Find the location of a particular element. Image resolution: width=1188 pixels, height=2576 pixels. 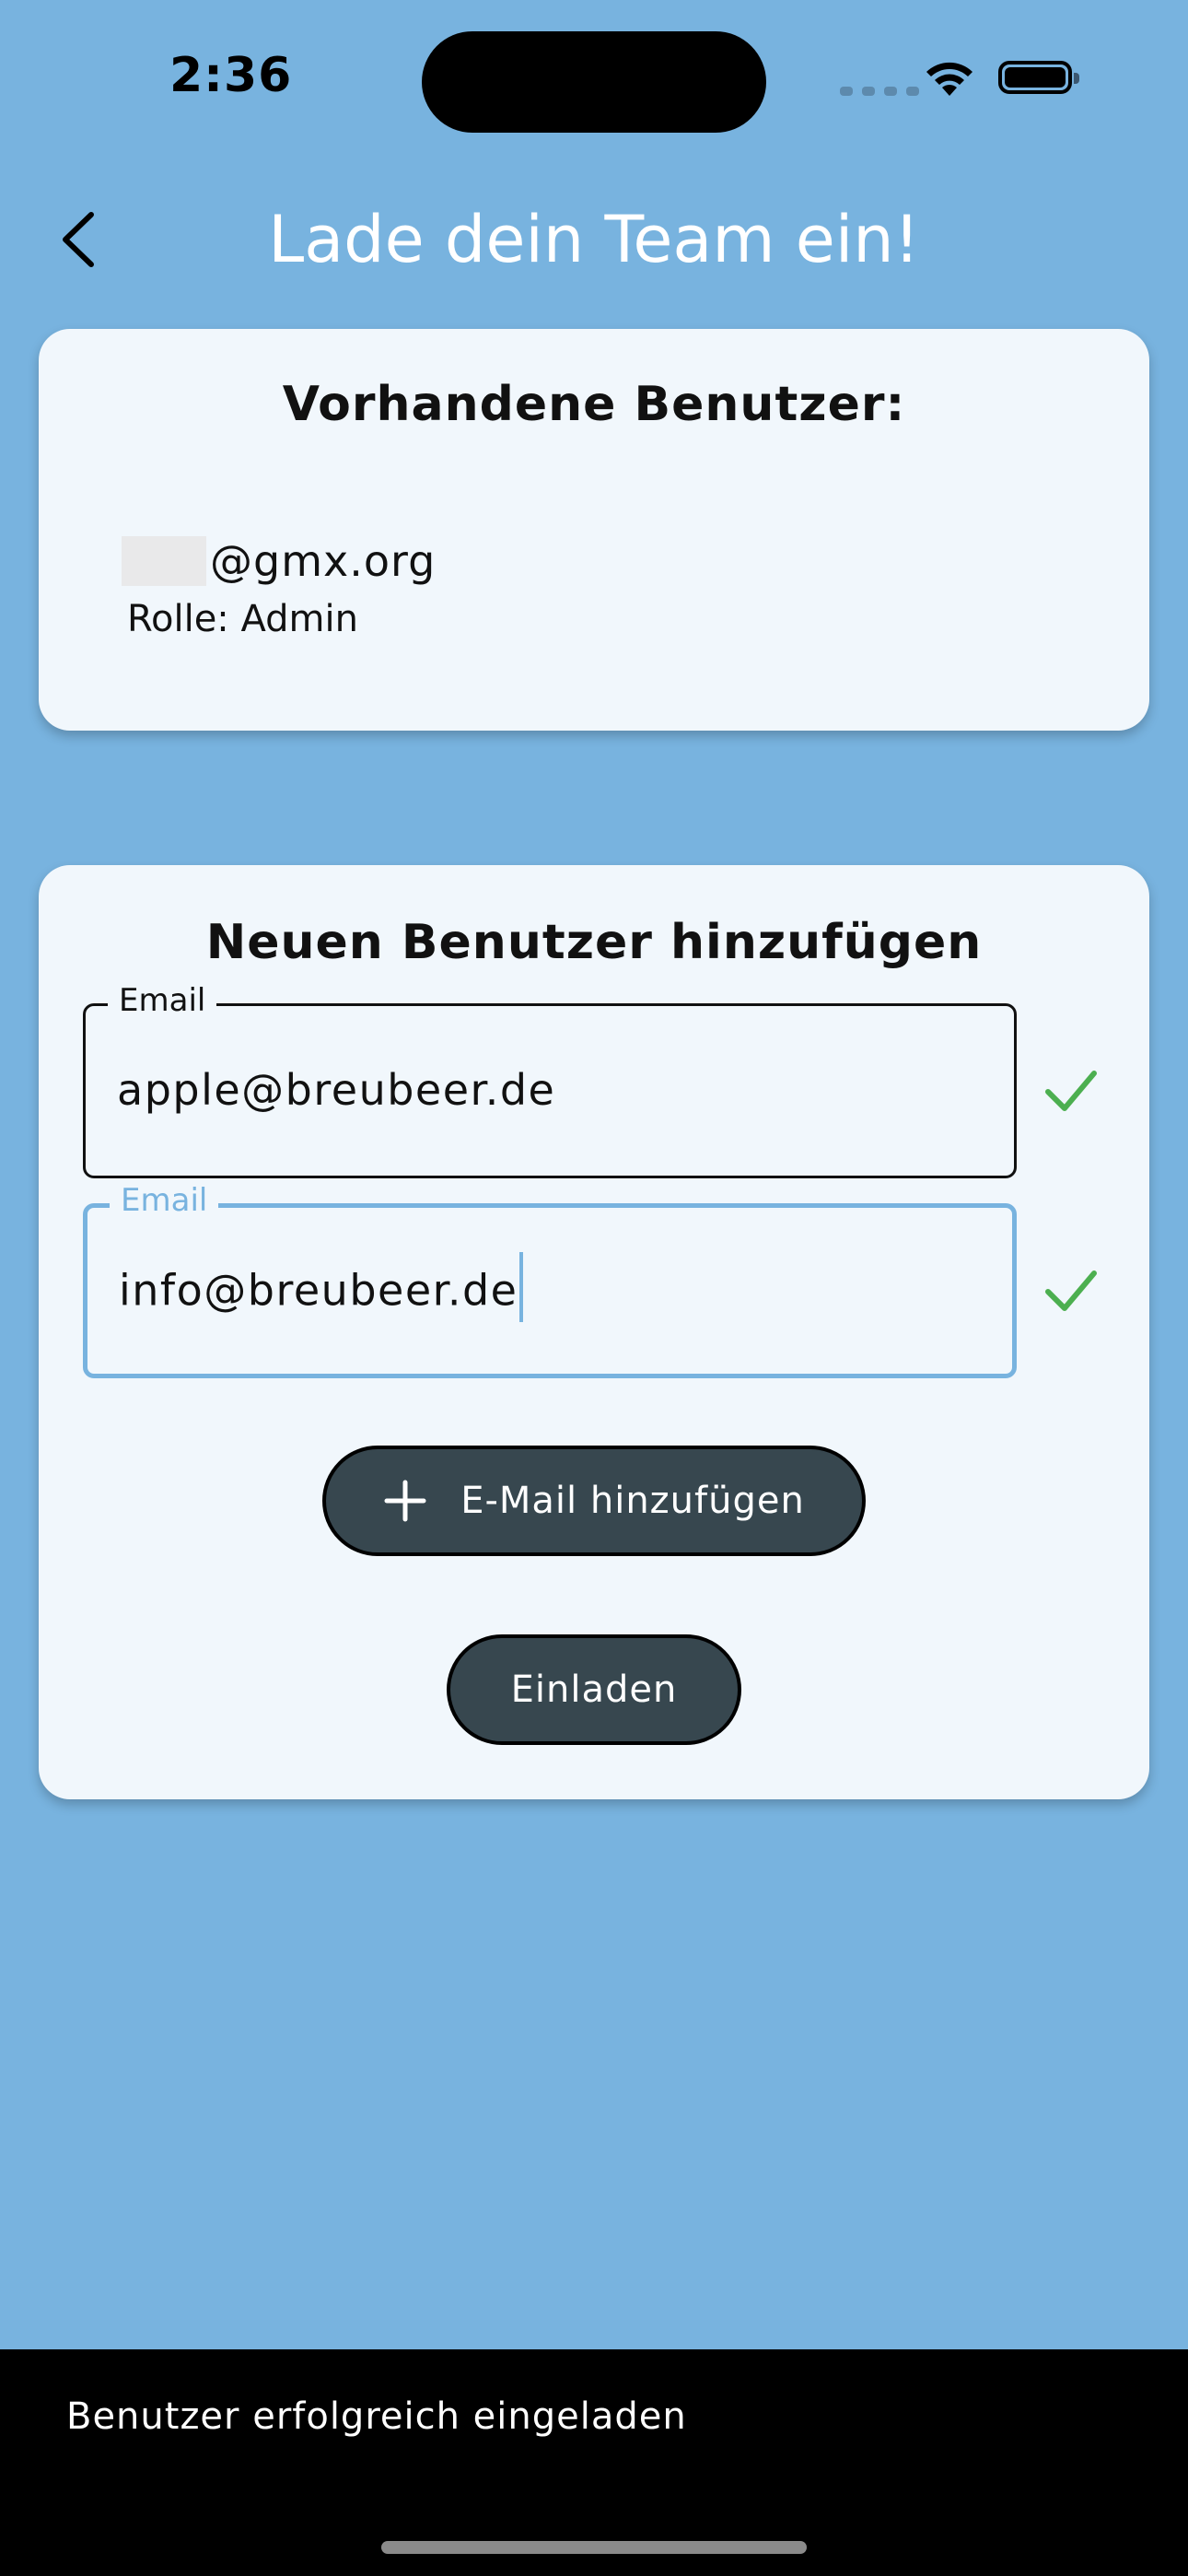

user-role: Rolle: Admin is located at coordinates (242, 619).